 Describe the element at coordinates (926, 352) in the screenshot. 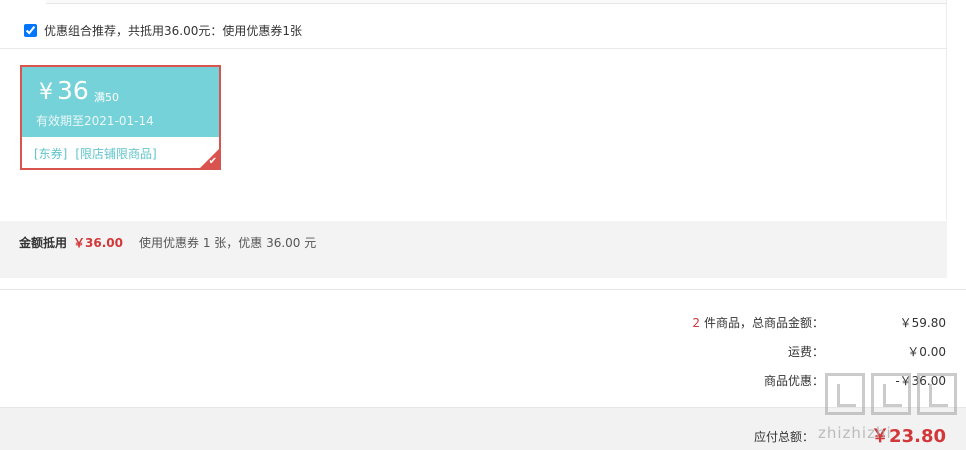

I see `shipping-value: ￥0.00` at that location.